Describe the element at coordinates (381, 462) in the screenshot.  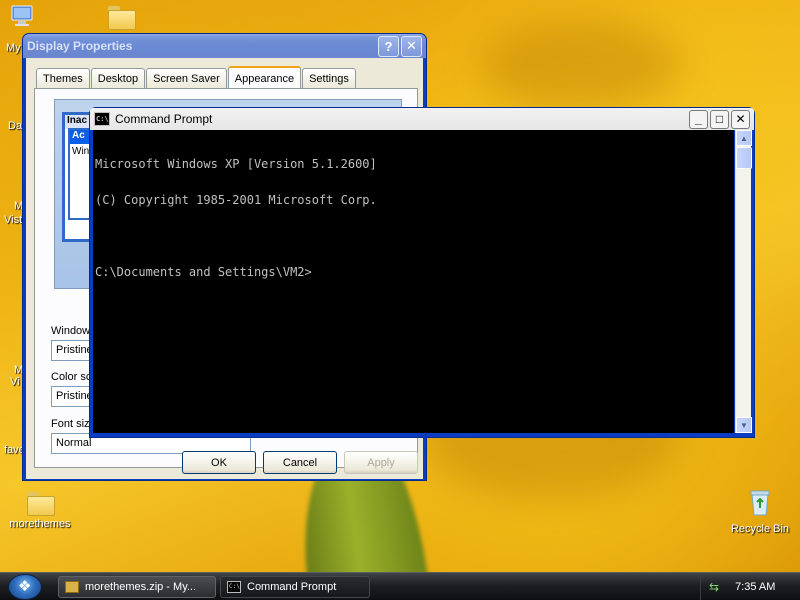
I see `apply-button: Apply` at that location.